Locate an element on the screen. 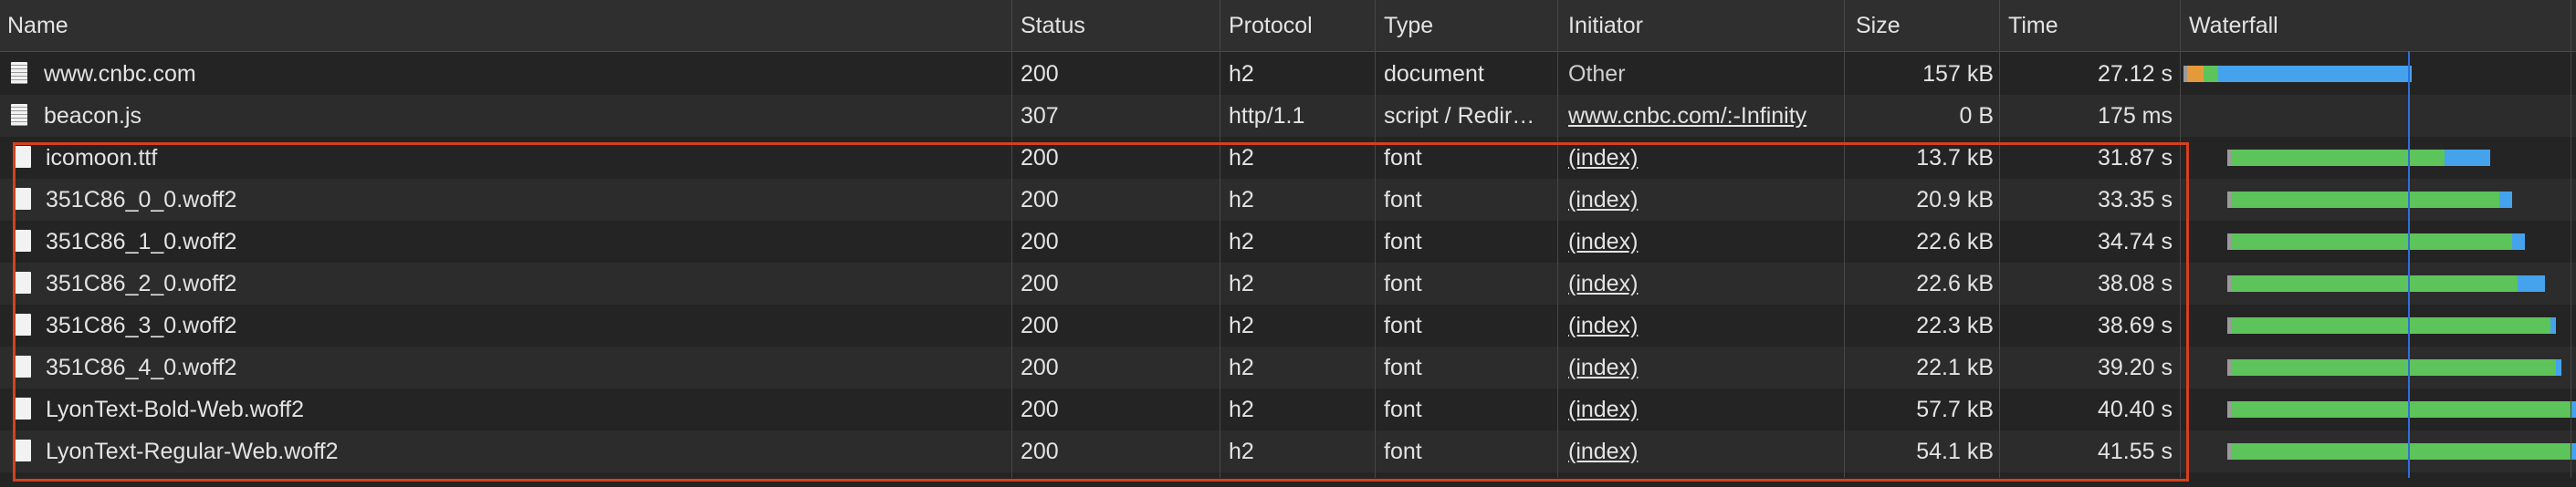  request-name: 351C86_2_0.woff2 is located at coordinates (525, 284).